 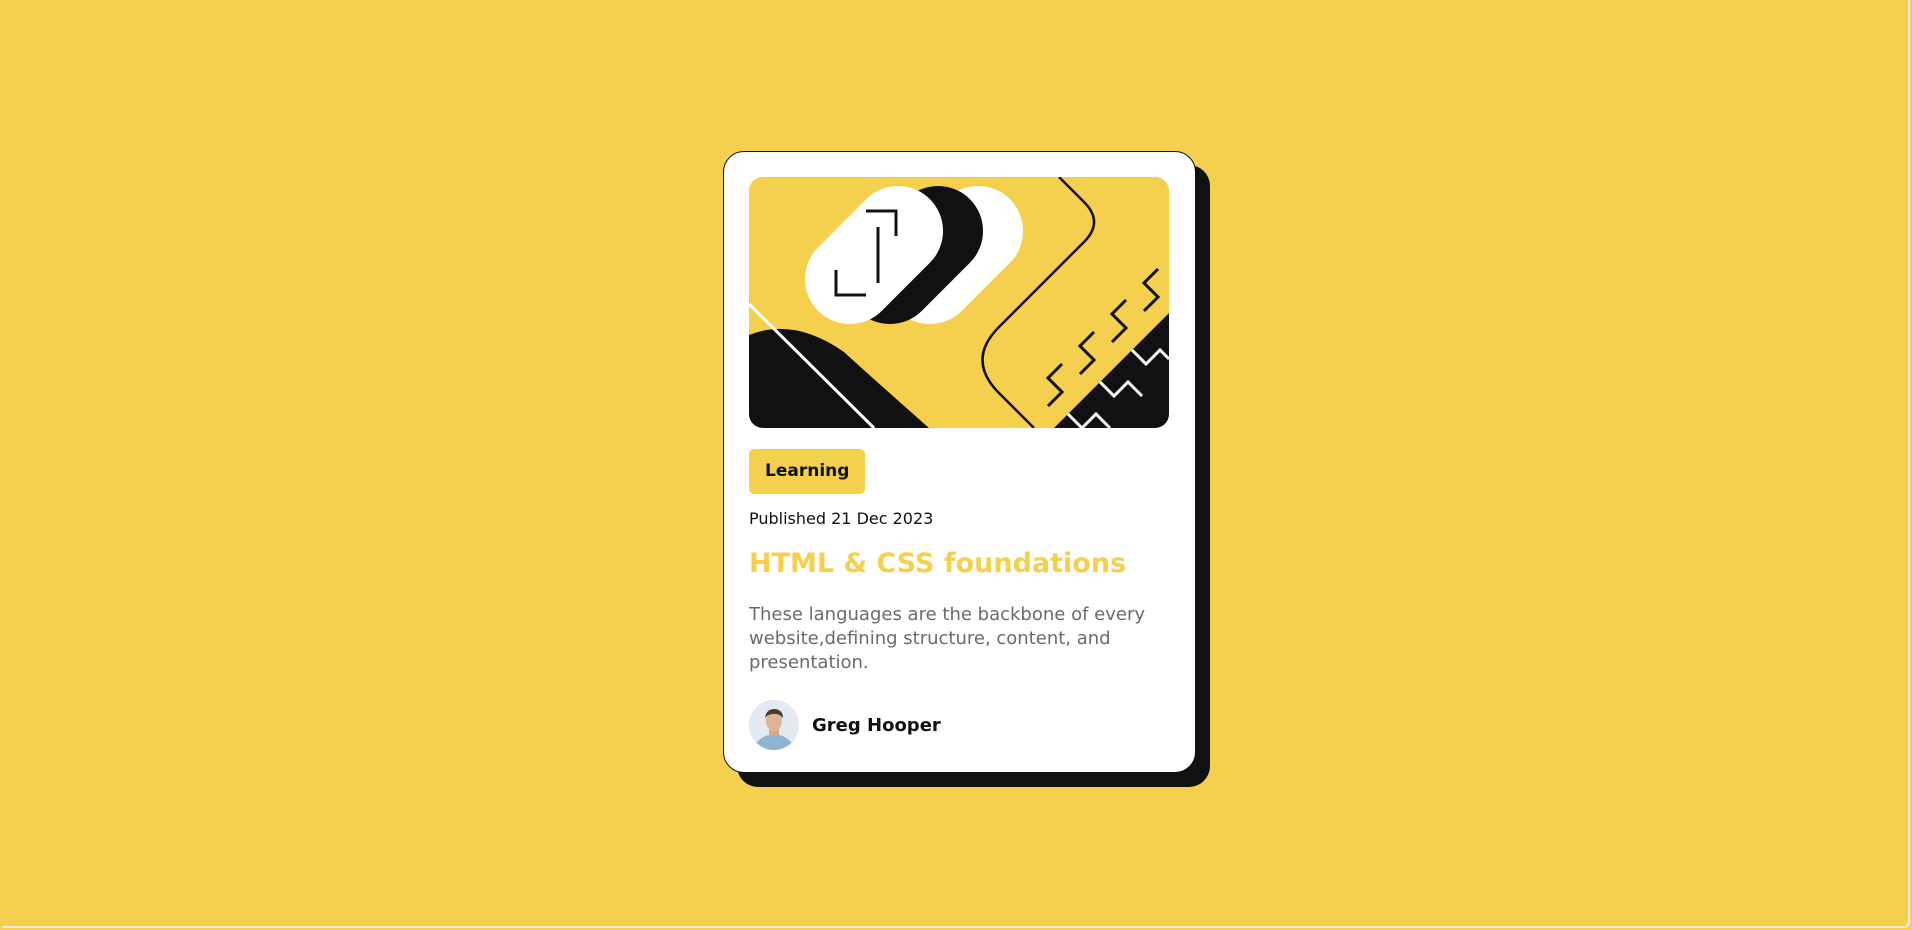 I want to click on card-illustration, so click(x=959, y=302).